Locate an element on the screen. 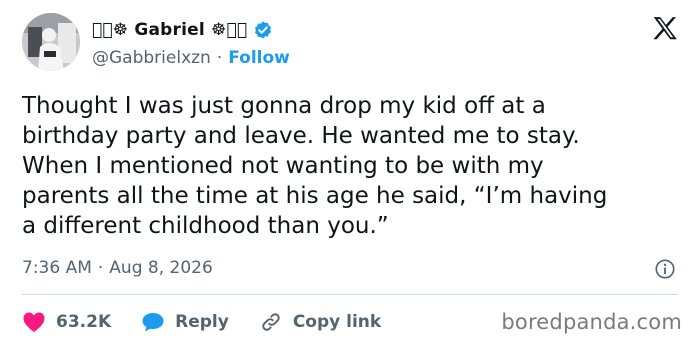 Image resolution: width=700 pixels, height=348 pixels. watermark: boredpanda.com is located at coordinates (591, 322).